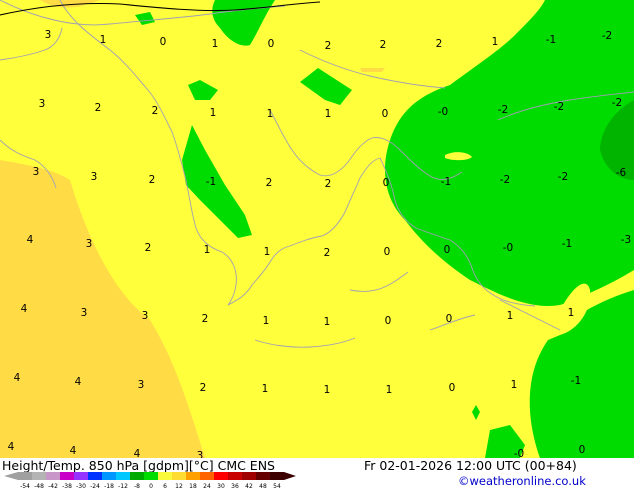 The width and height of the screenshot is (634, 490). What do you see at coordinates (290, 476) in the screenshot?
I see `colorbar-right-arrow` at bounding box center [290, 476].